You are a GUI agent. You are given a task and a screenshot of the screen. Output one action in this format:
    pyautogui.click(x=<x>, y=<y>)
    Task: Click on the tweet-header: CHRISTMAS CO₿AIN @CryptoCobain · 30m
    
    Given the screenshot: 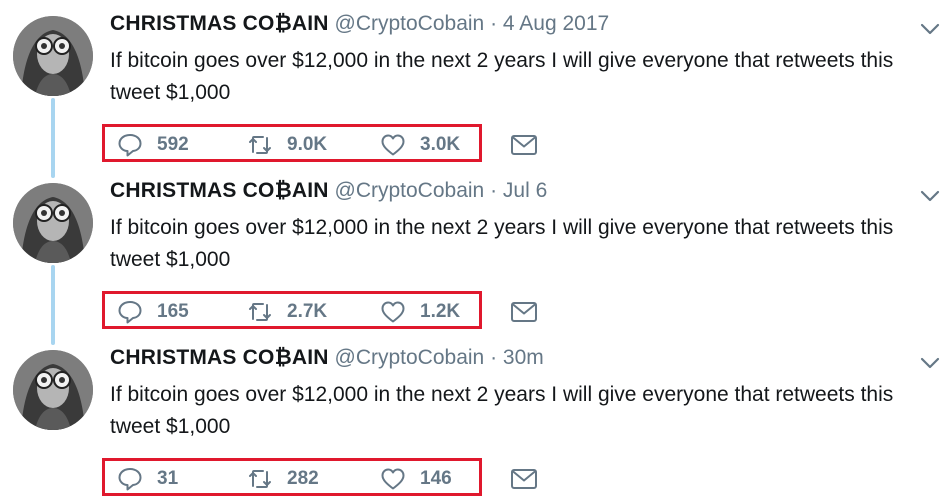 What is the action you would take?
    pyautogui.click(x=327, y=358)
    